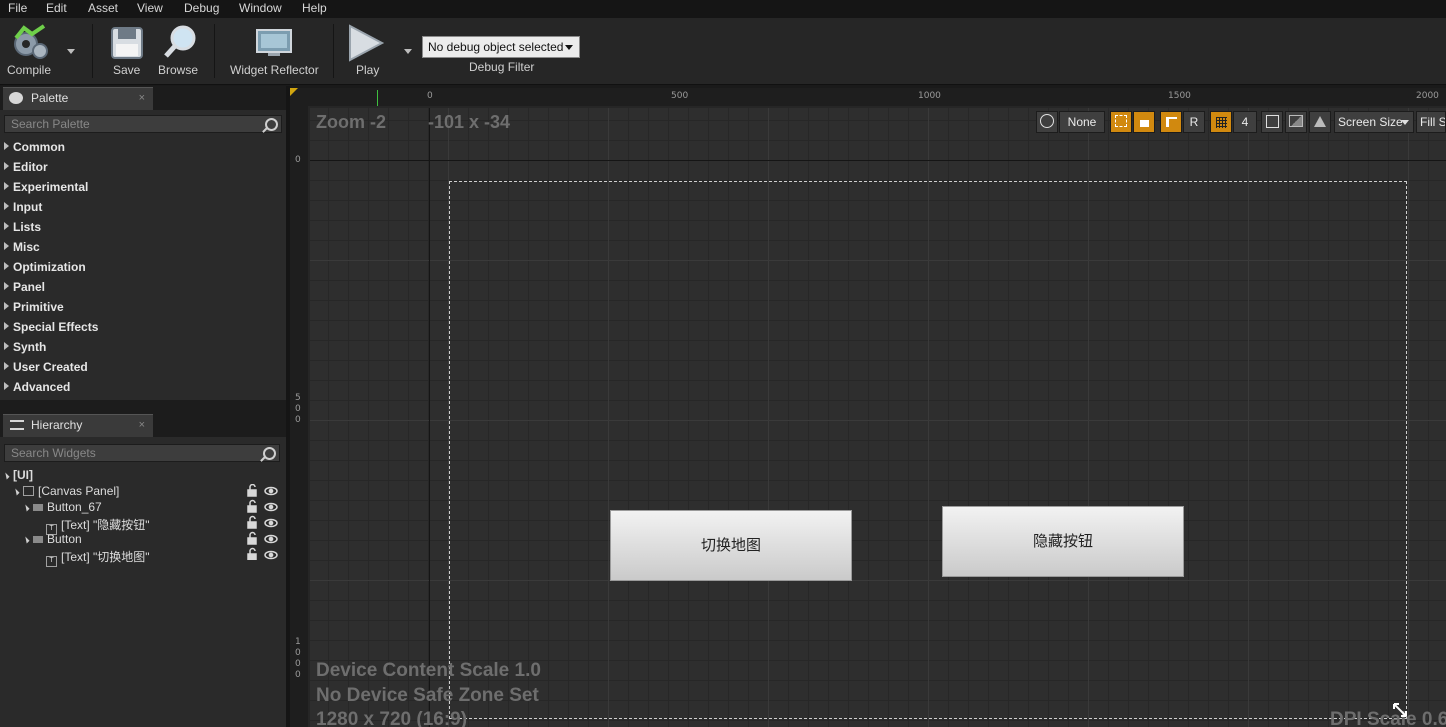  Describe the element at coordinates (56, 327) in the screenshot. I see `category-label: Special Effects` at that location.